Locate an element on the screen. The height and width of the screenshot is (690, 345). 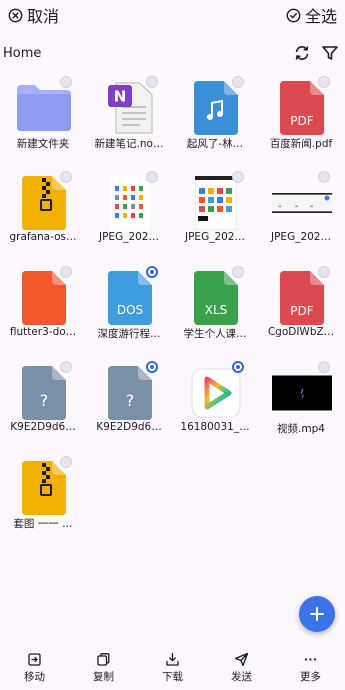
close-circle-icon is located at coordinates (15, 15).